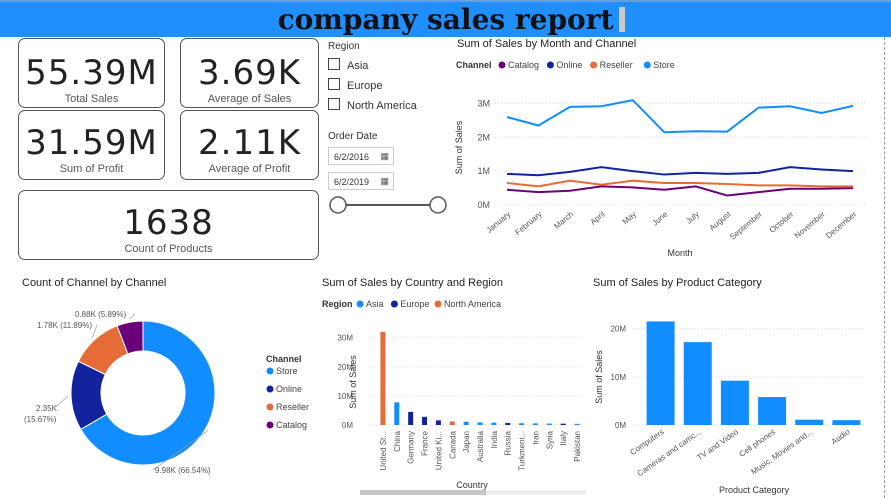 The image size is (891, 498). I want to click on region-option-north-america: North America, so click(372, 105).